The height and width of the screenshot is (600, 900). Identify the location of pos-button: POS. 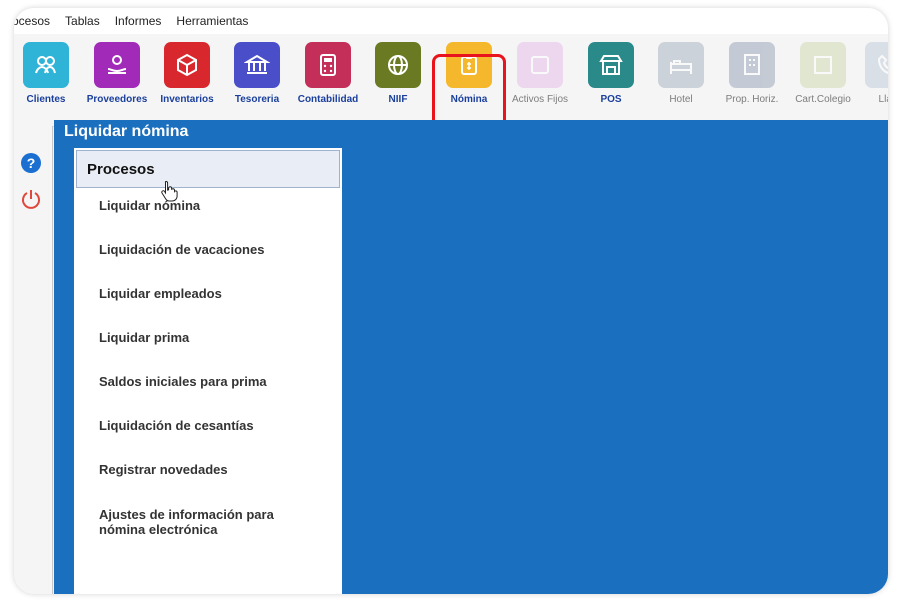
(611, 79).